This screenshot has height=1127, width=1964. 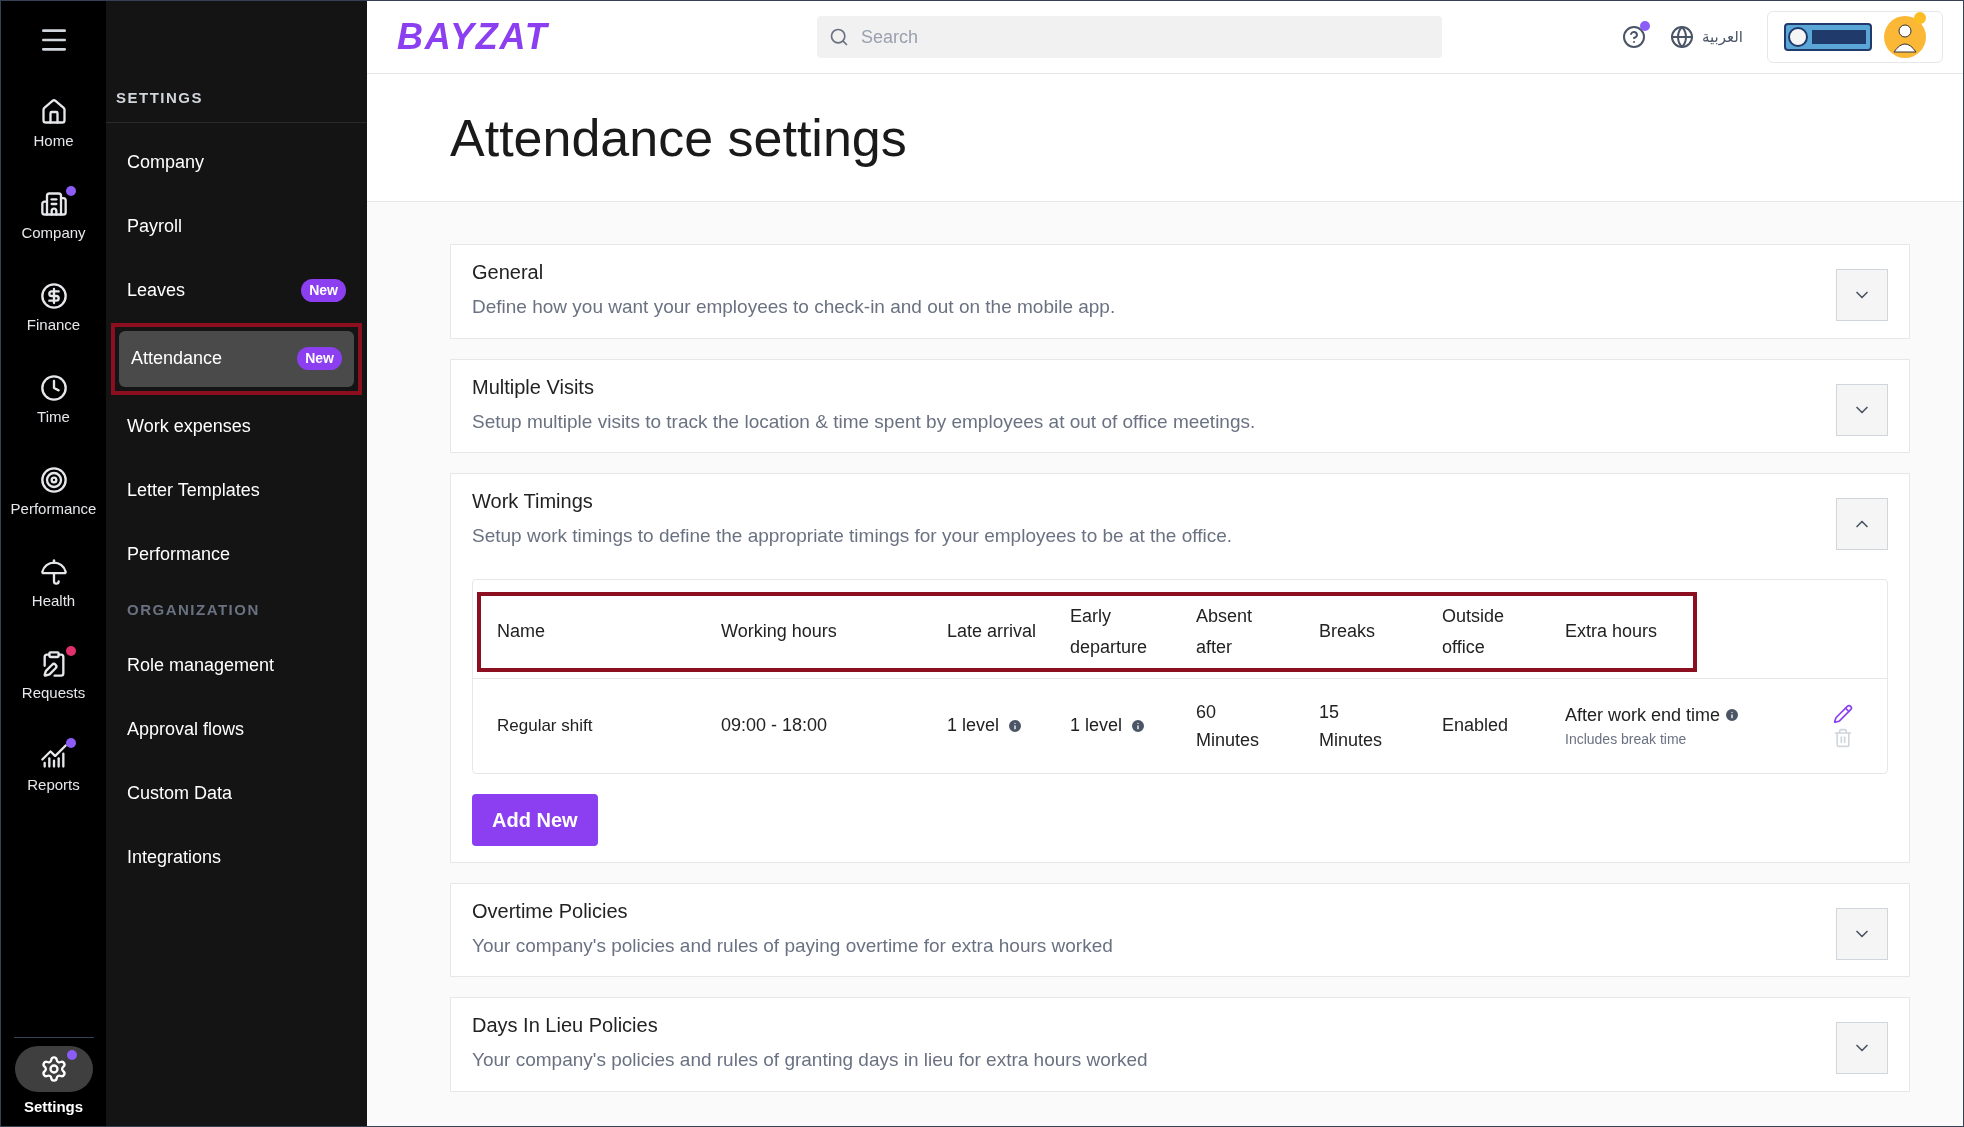 I want to click on sidebar-item: Integrations, so click(x=236, y=857).